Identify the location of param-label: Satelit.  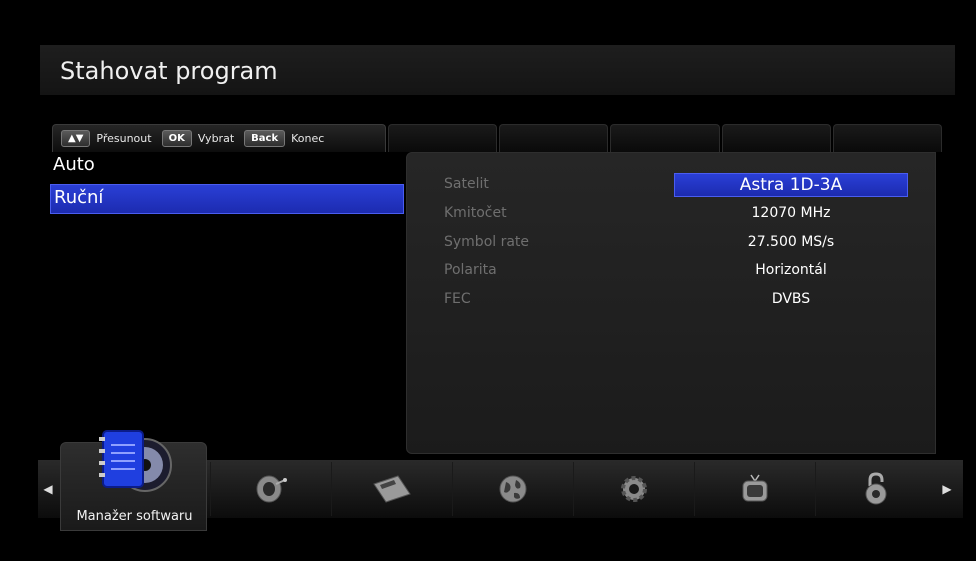
(466, 184).